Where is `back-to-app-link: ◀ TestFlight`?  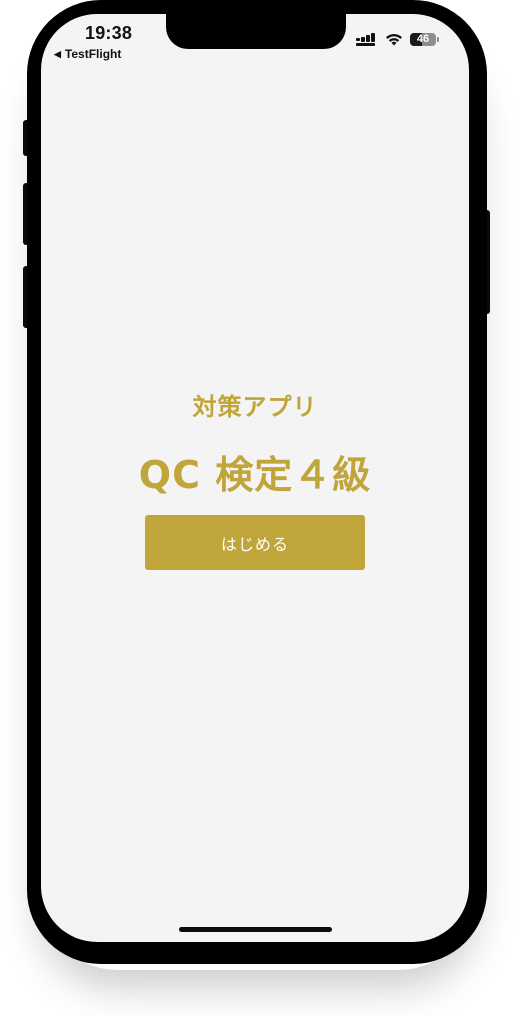
back-to-app-link: ◀ TestFlight is located at coordinates (87, 54).